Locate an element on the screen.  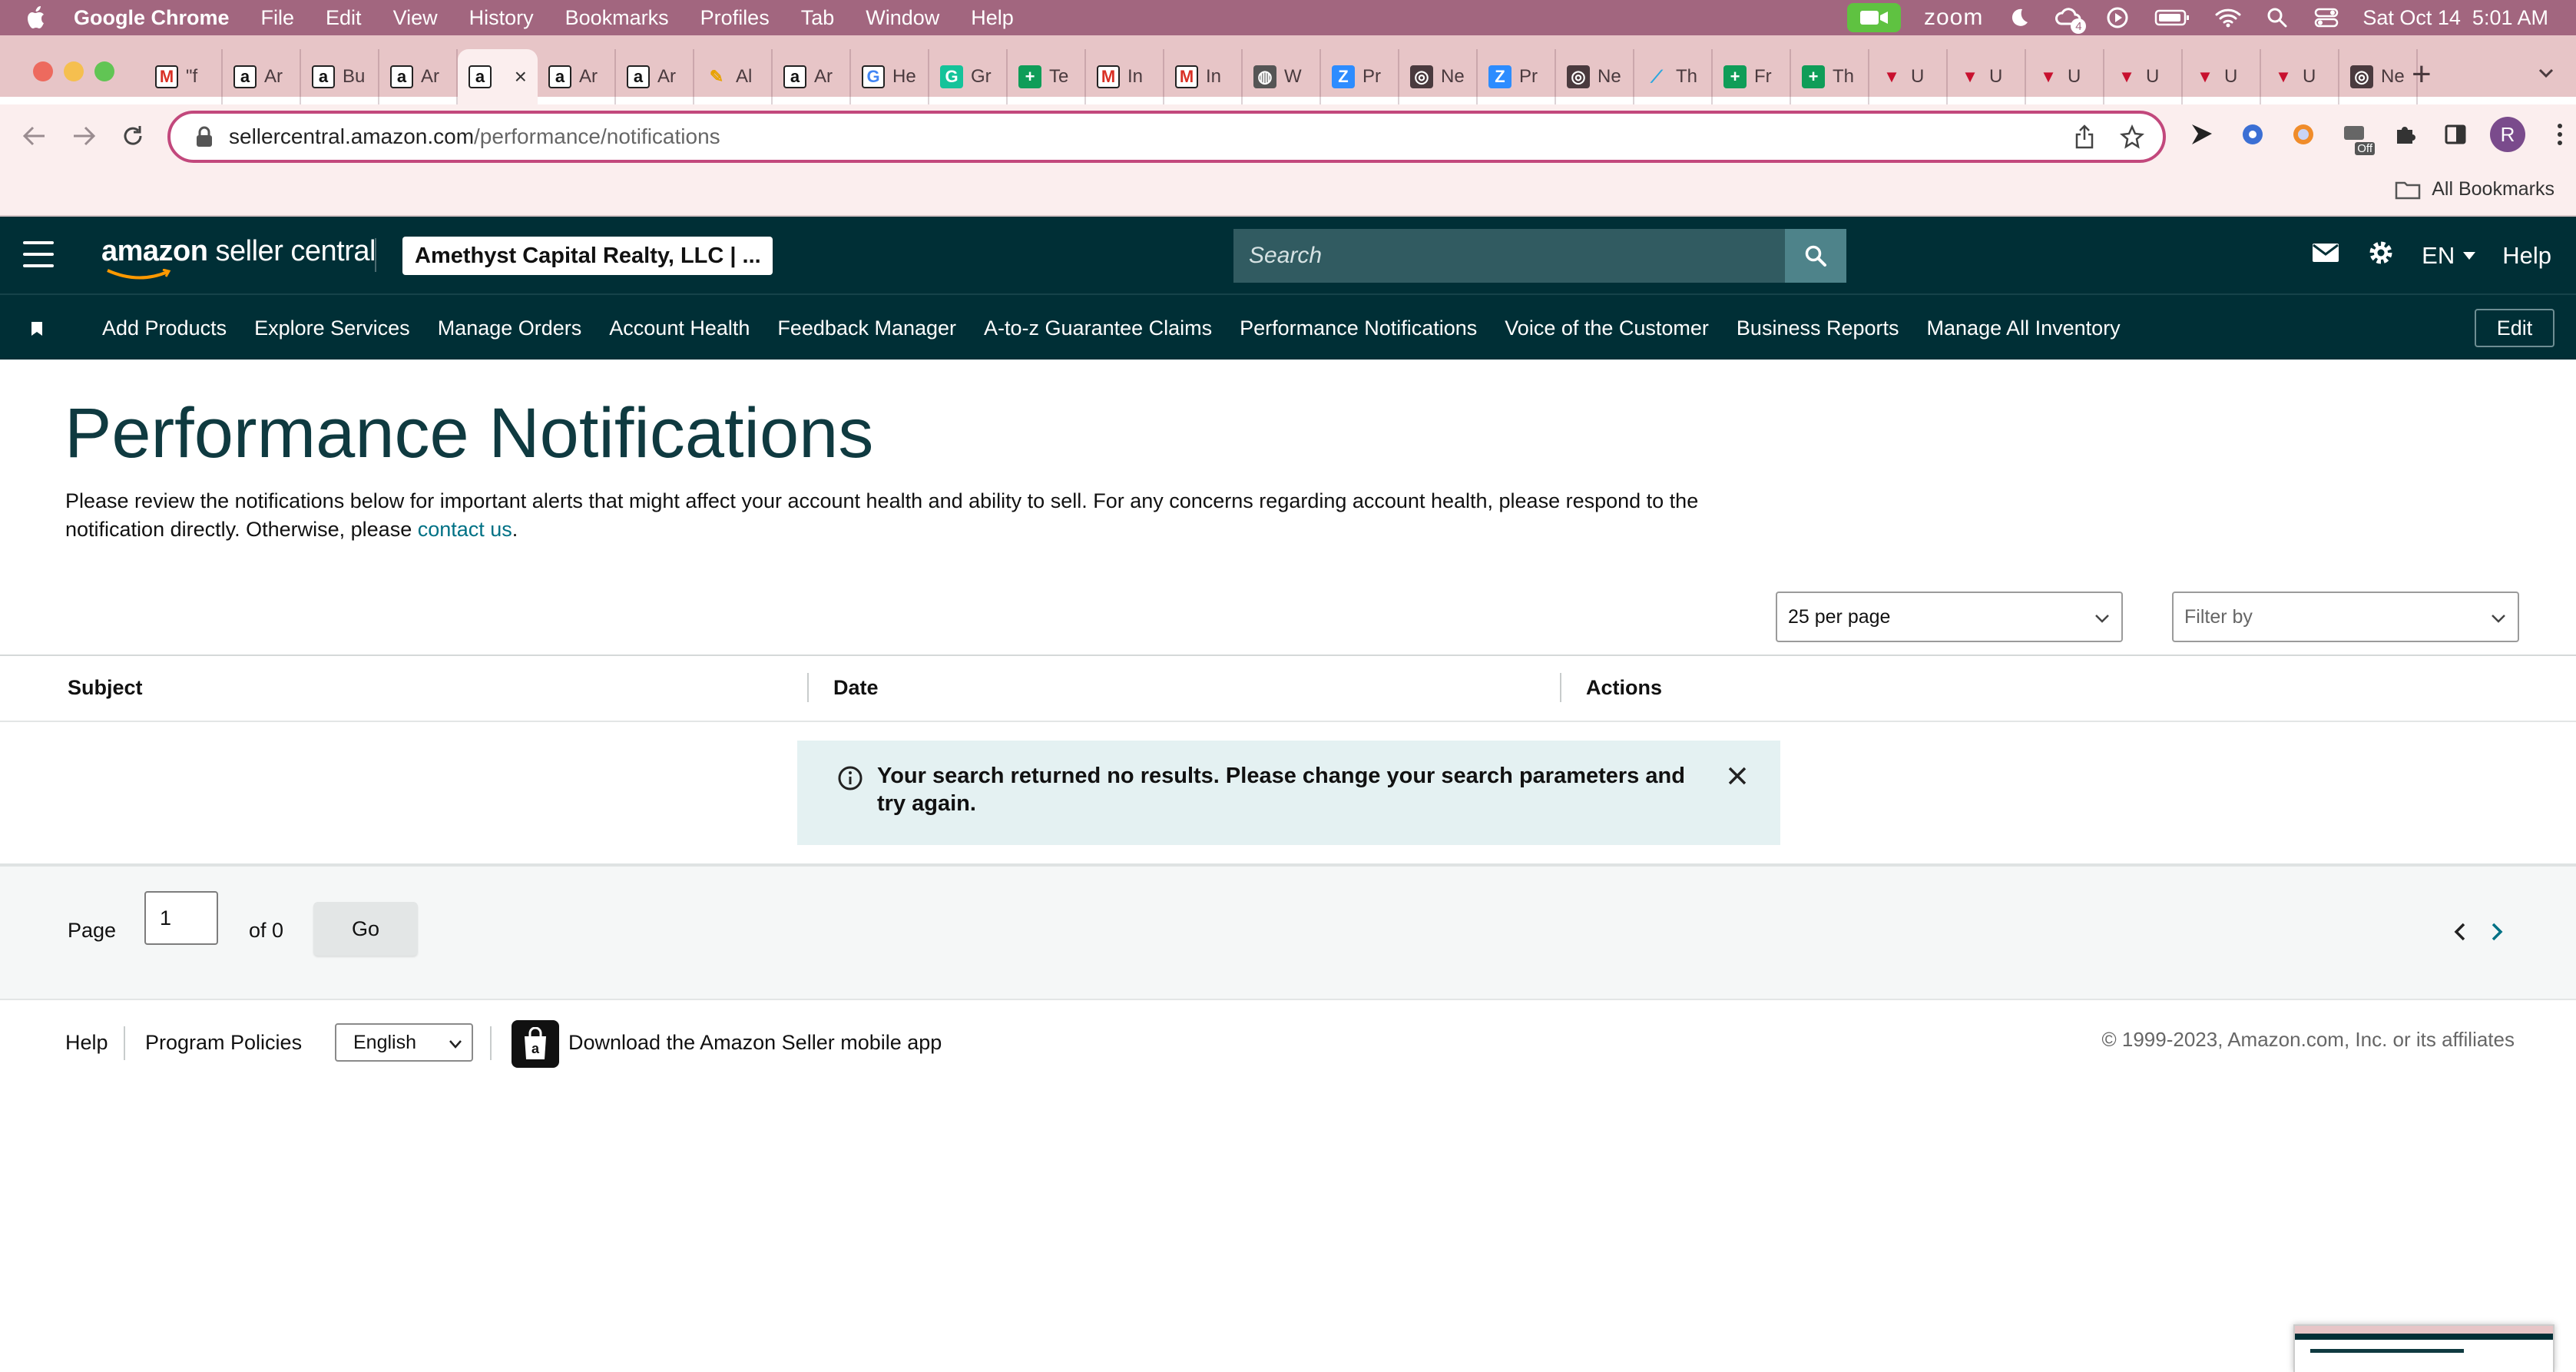
seller-central-logo: amazon seller central is located at coordinates (239, 257).